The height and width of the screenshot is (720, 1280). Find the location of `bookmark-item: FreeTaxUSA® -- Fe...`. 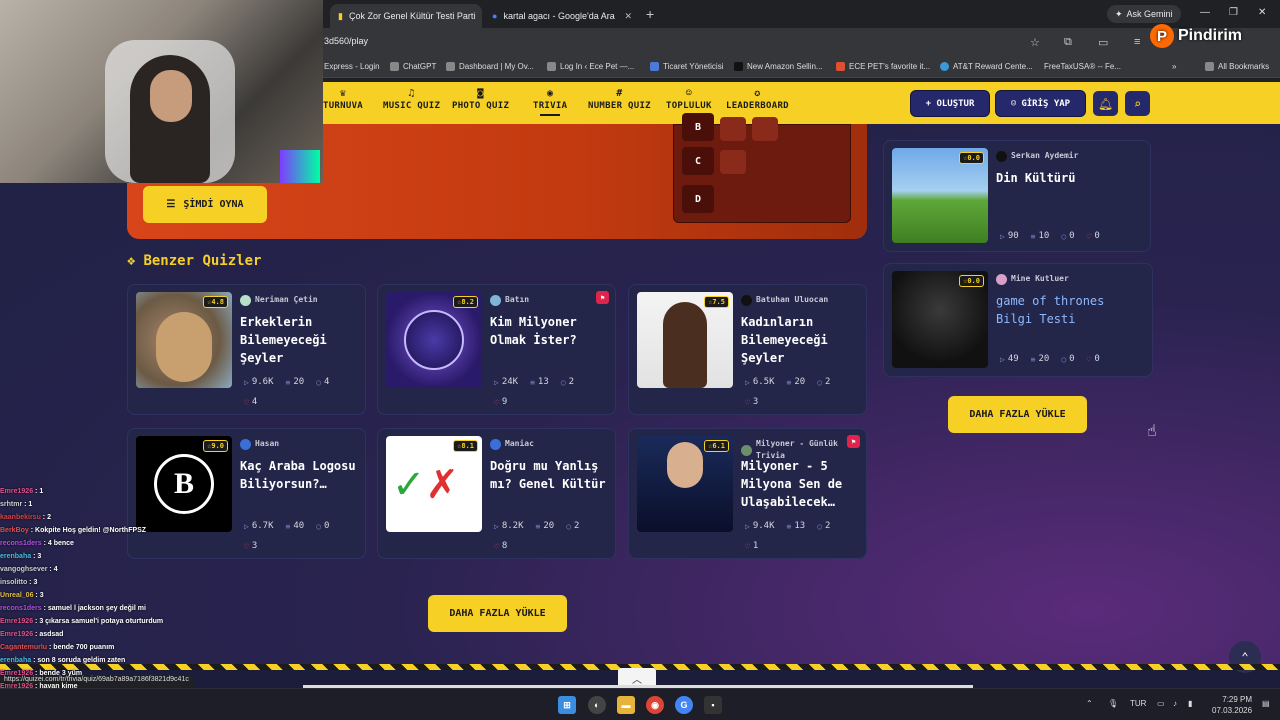

bookmark-item: FreeTaxUSA® -- Fe... is located at coordinates (1082, 66).